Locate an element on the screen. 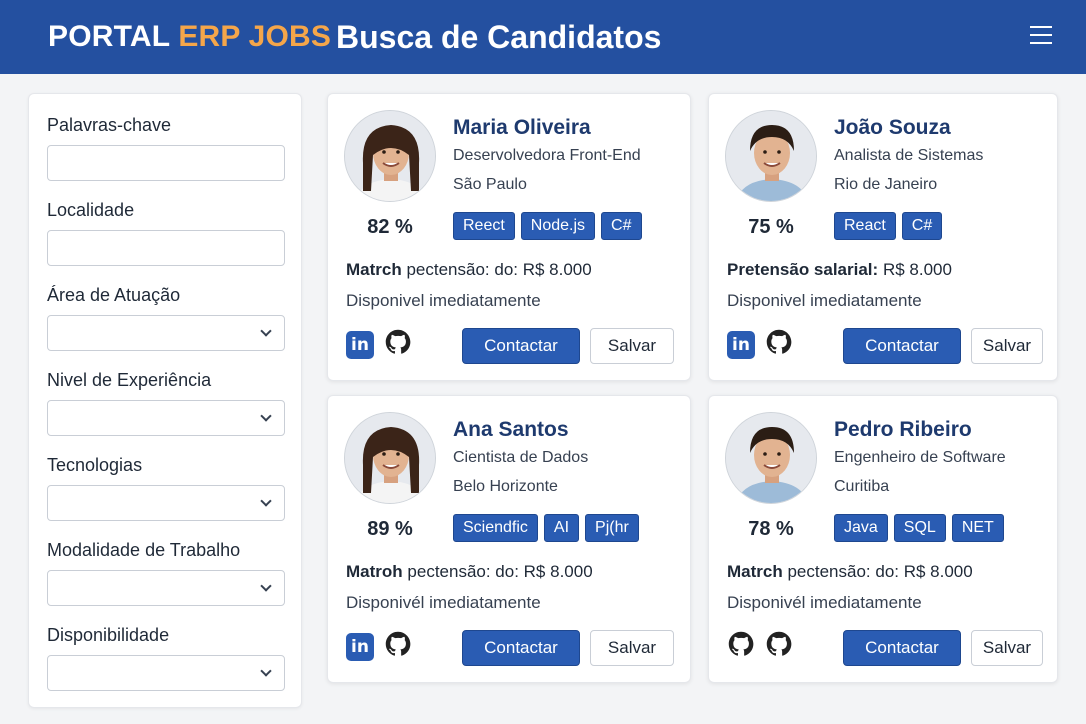 Image resolution: width=1086 pixels, height=724 pixels. filter-location: Localidade is located at coordinates (167, 232).